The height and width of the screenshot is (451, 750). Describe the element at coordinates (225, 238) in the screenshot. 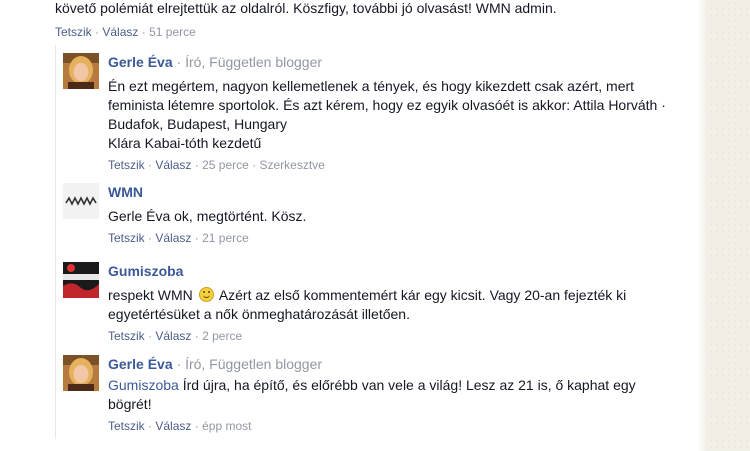

I see `comment-timestamp: 21 perce` at that location.